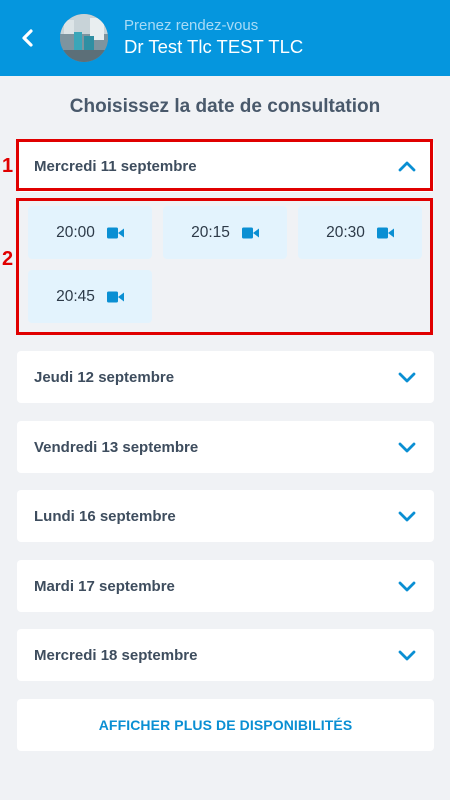 The width and height of the screenshot is (450, 800). I want to click on day-row-jeudi-12: Jeudi 12 septembre, so click(225, 377).